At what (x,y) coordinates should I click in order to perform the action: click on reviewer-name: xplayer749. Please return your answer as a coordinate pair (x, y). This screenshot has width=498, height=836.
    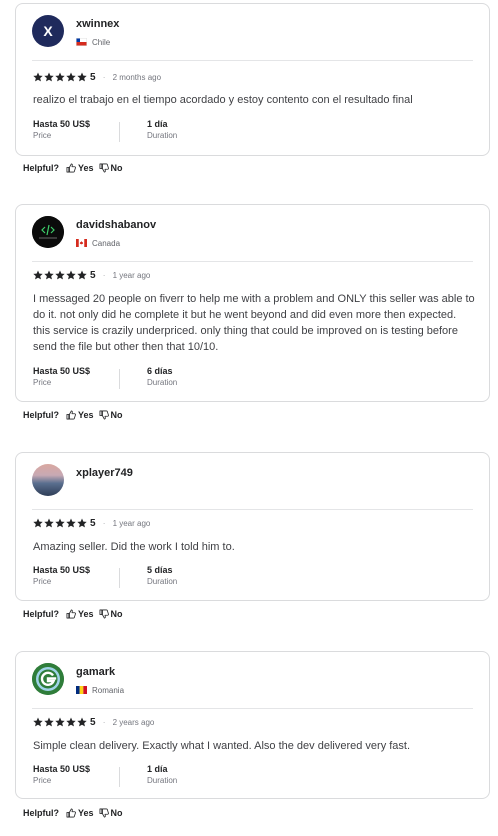
    Looking at the image, I should click on (104, 473).